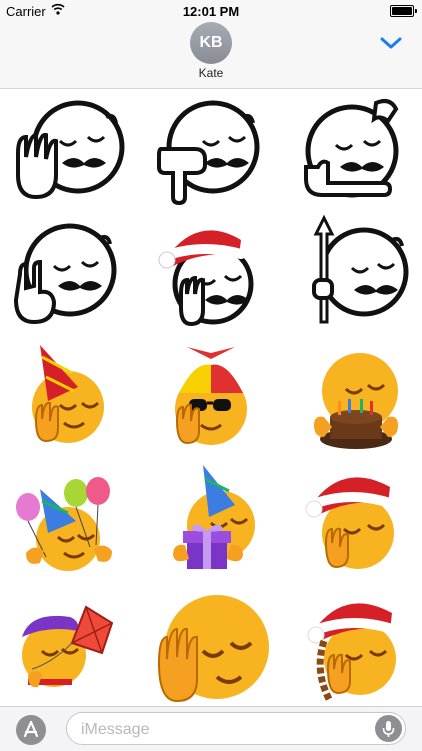 This screenshot has width=422, height=751. Describe the element at coordinates (211, 274) in the screenshot. I see `sticker-santa-hat-mustache-outline` at that location.